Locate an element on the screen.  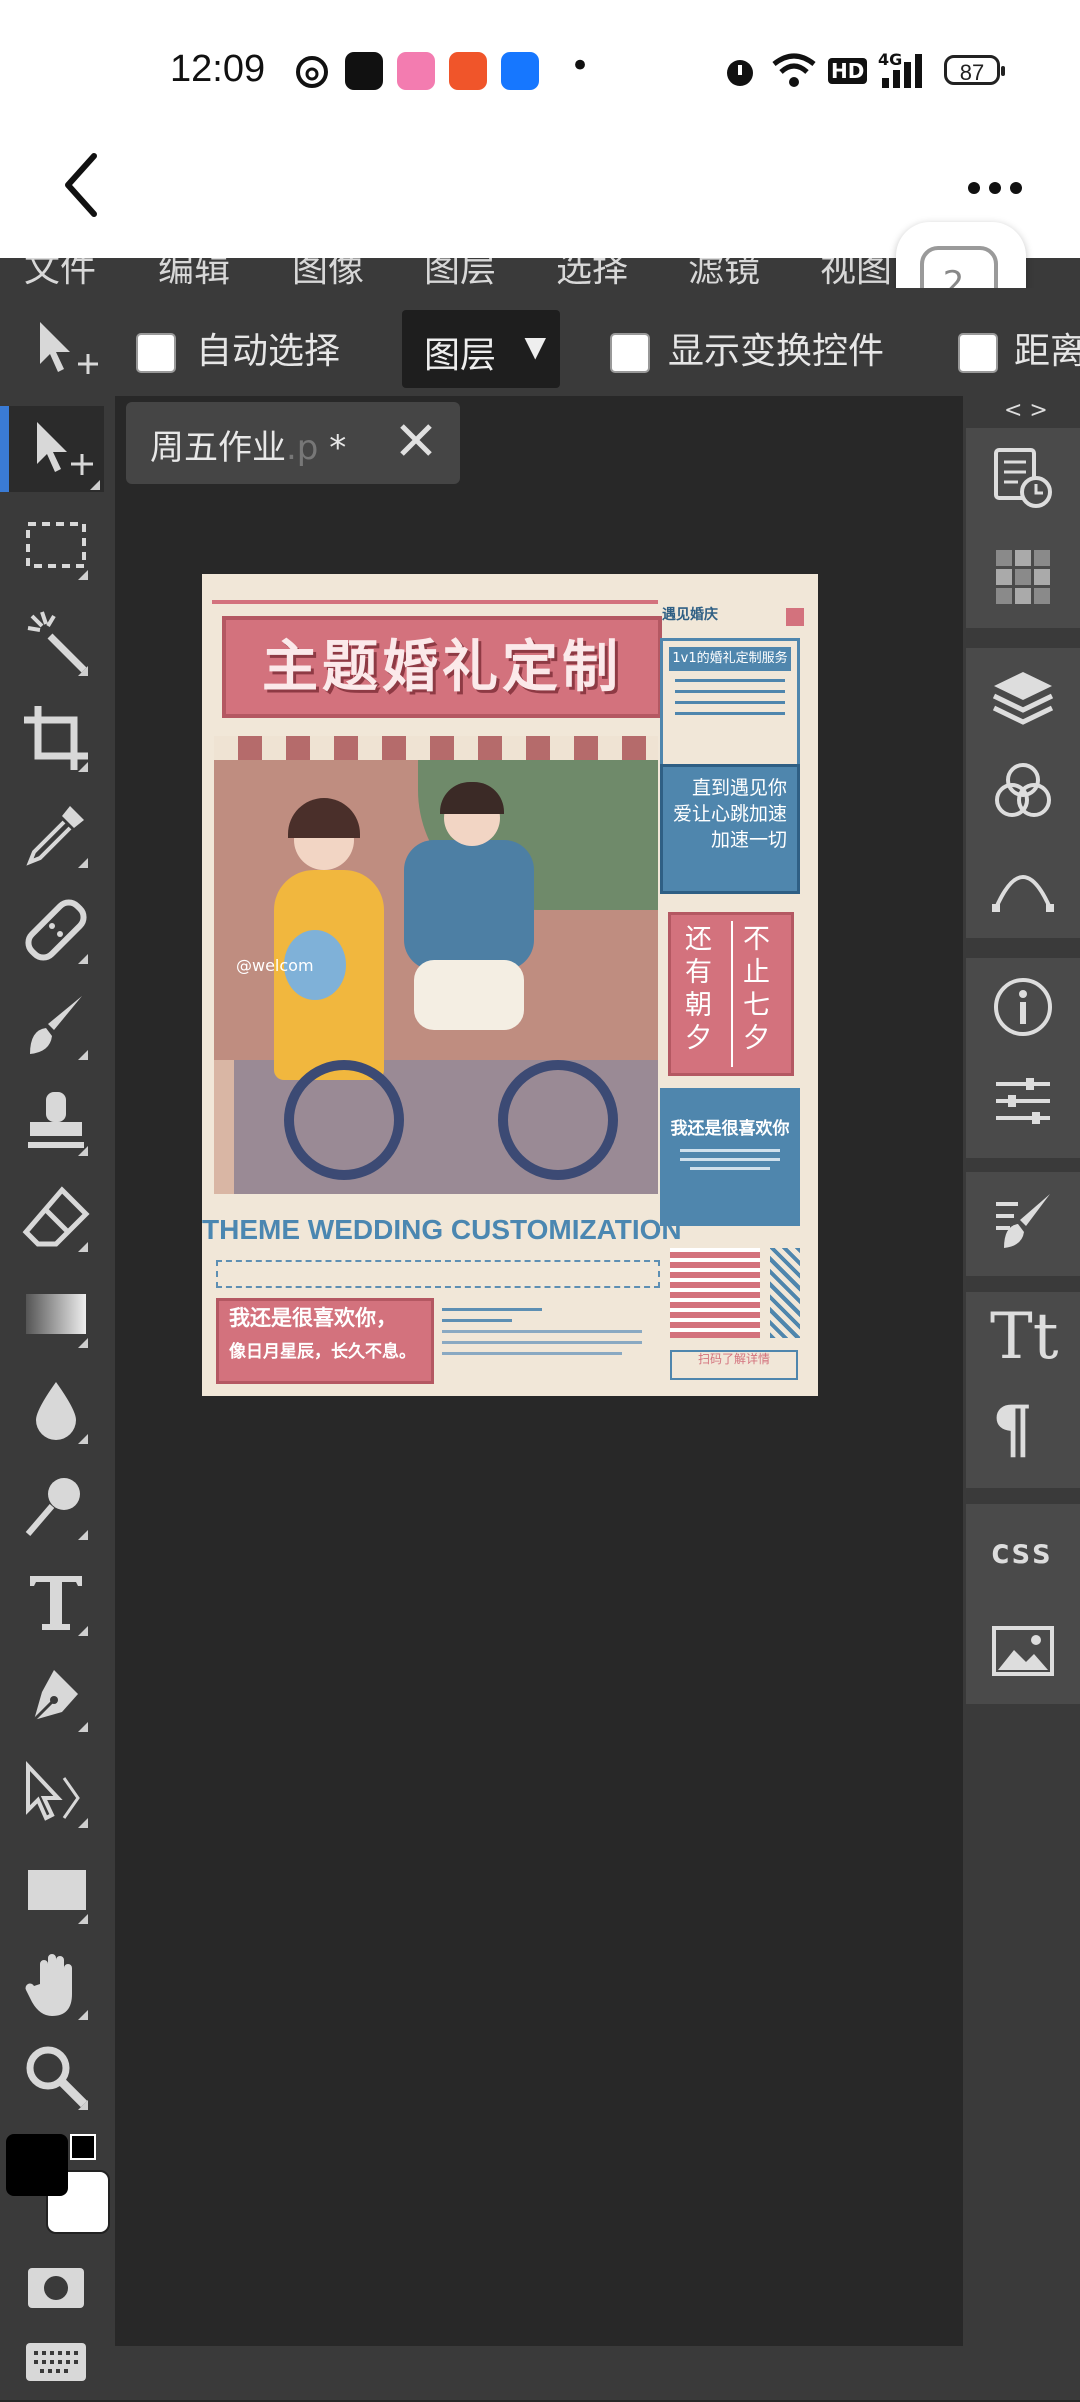
taobao-icon is located at coordinates (468, 71).